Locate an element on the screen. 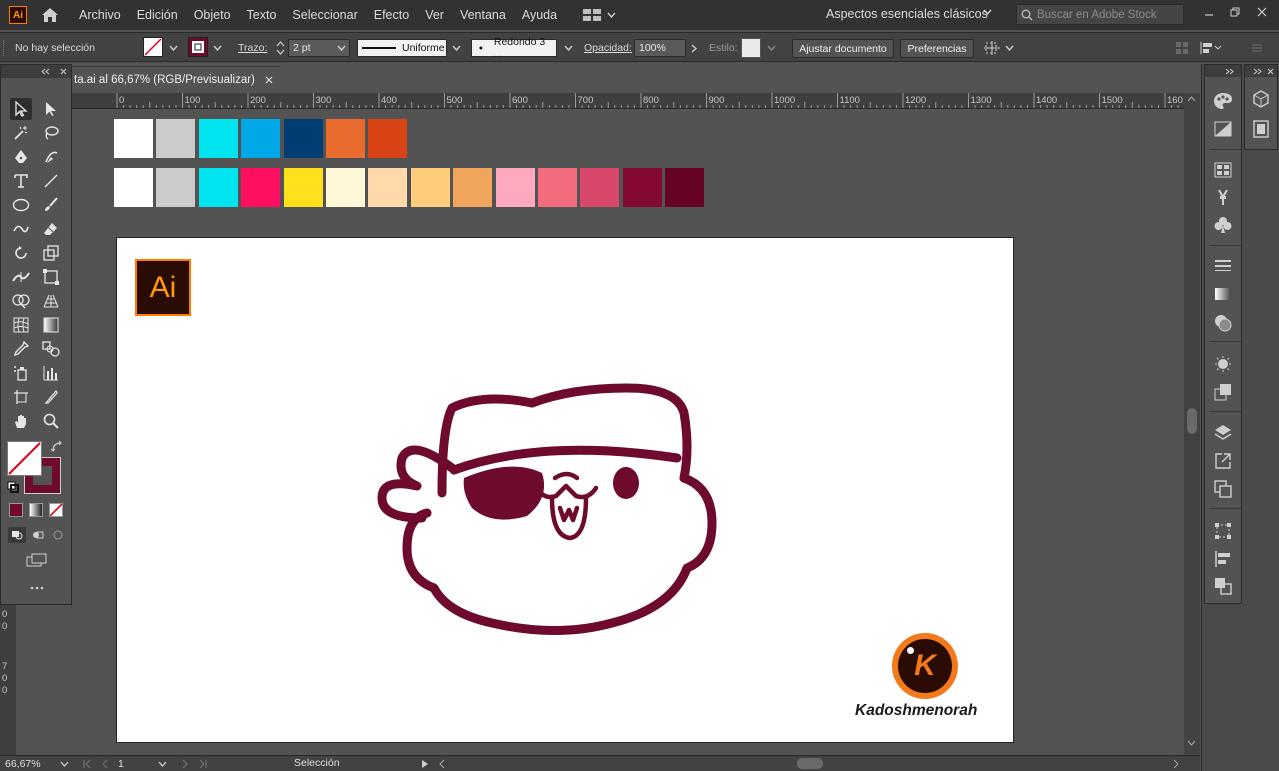  transform-panel-button is located at coordinates (1223, 531).